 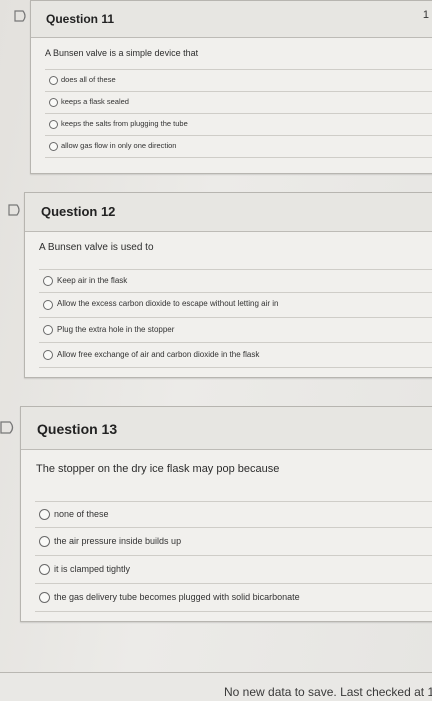 I want to click on answer-label: keeps the salts from plugging the tube, so click(x=124, y=123).